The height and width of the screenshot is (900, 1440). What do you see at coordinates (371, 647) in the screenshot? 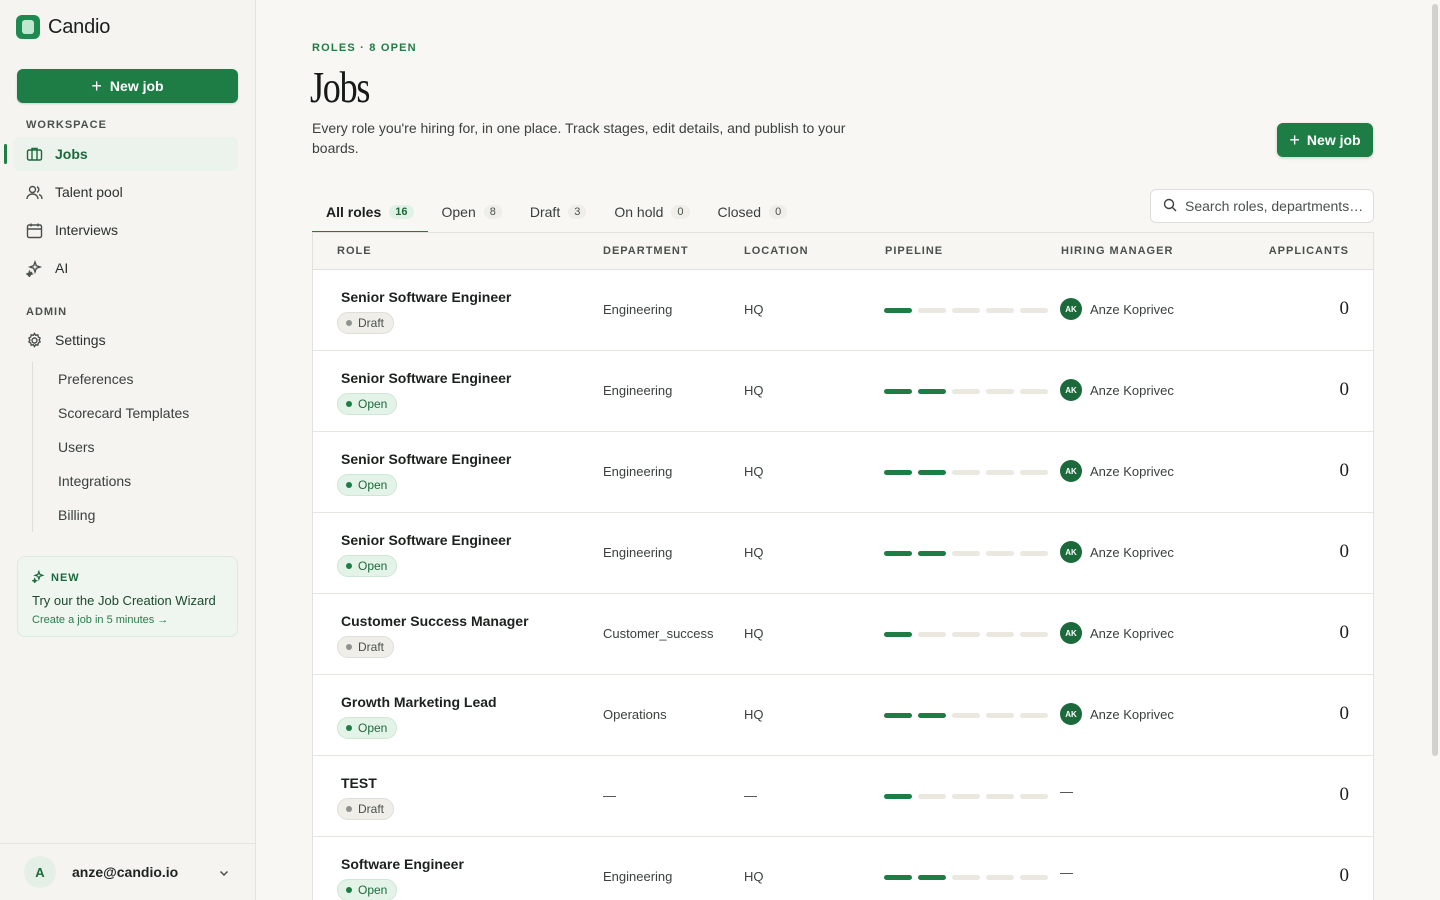
I see `status-label: Draft` at bounding box center [371, 647].